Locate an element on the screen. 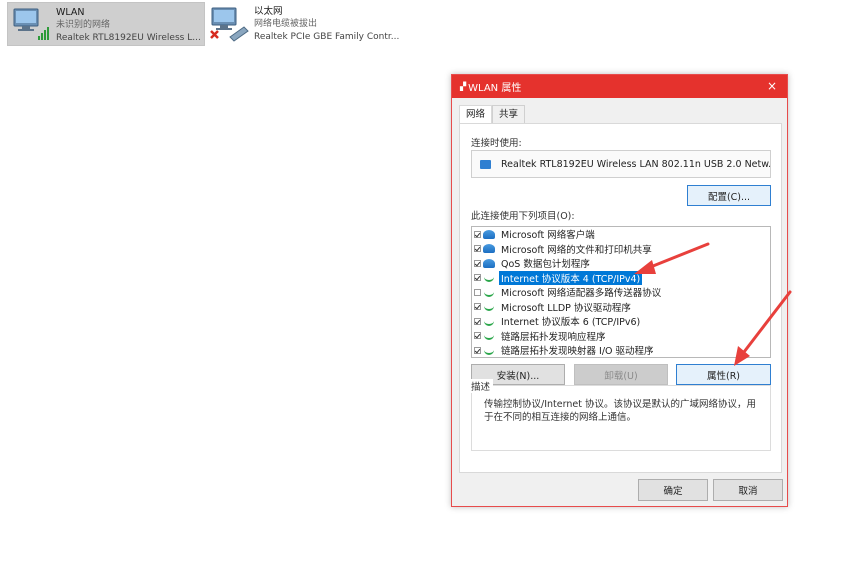 The height and width of the screenshot is (573, 866). cancel-button: 取消 is located at coordinates (748, 490).